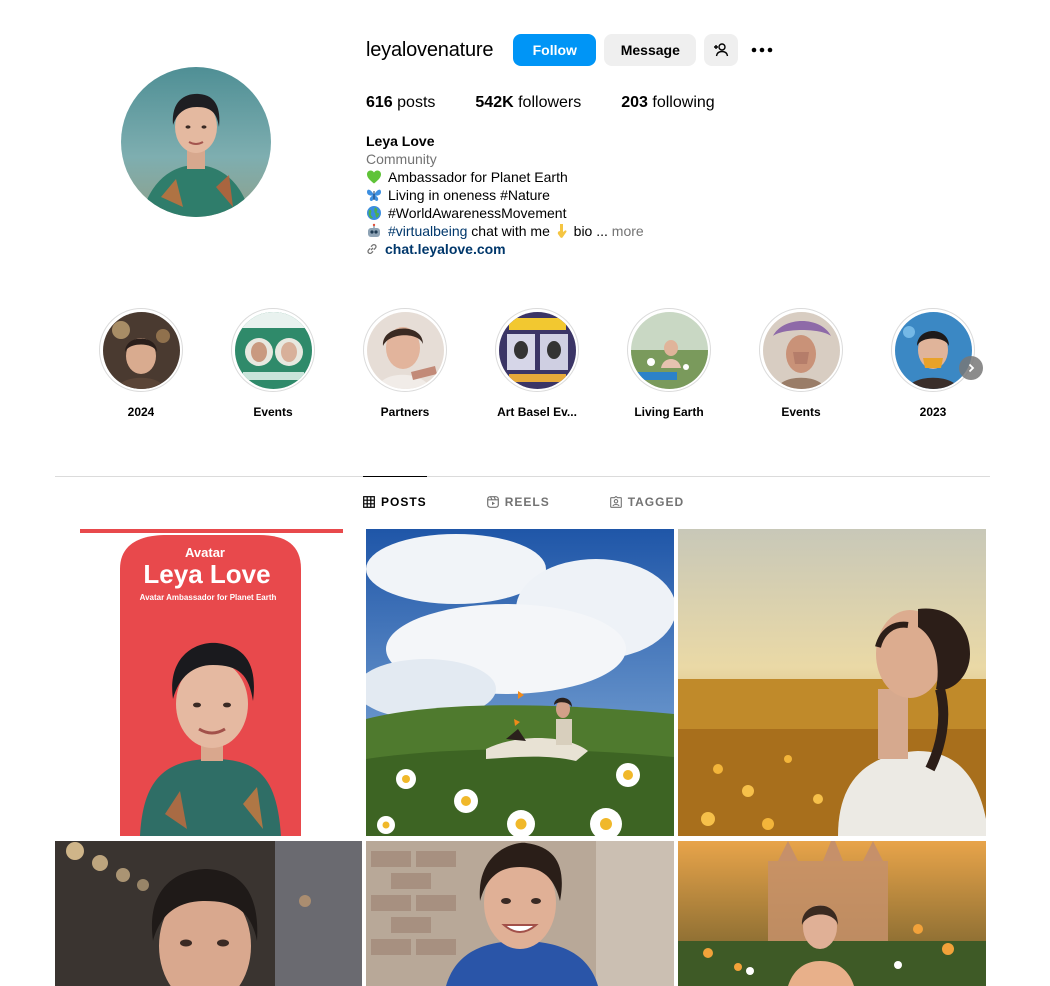  I want to click on tagged-icon, so click(615, 502).